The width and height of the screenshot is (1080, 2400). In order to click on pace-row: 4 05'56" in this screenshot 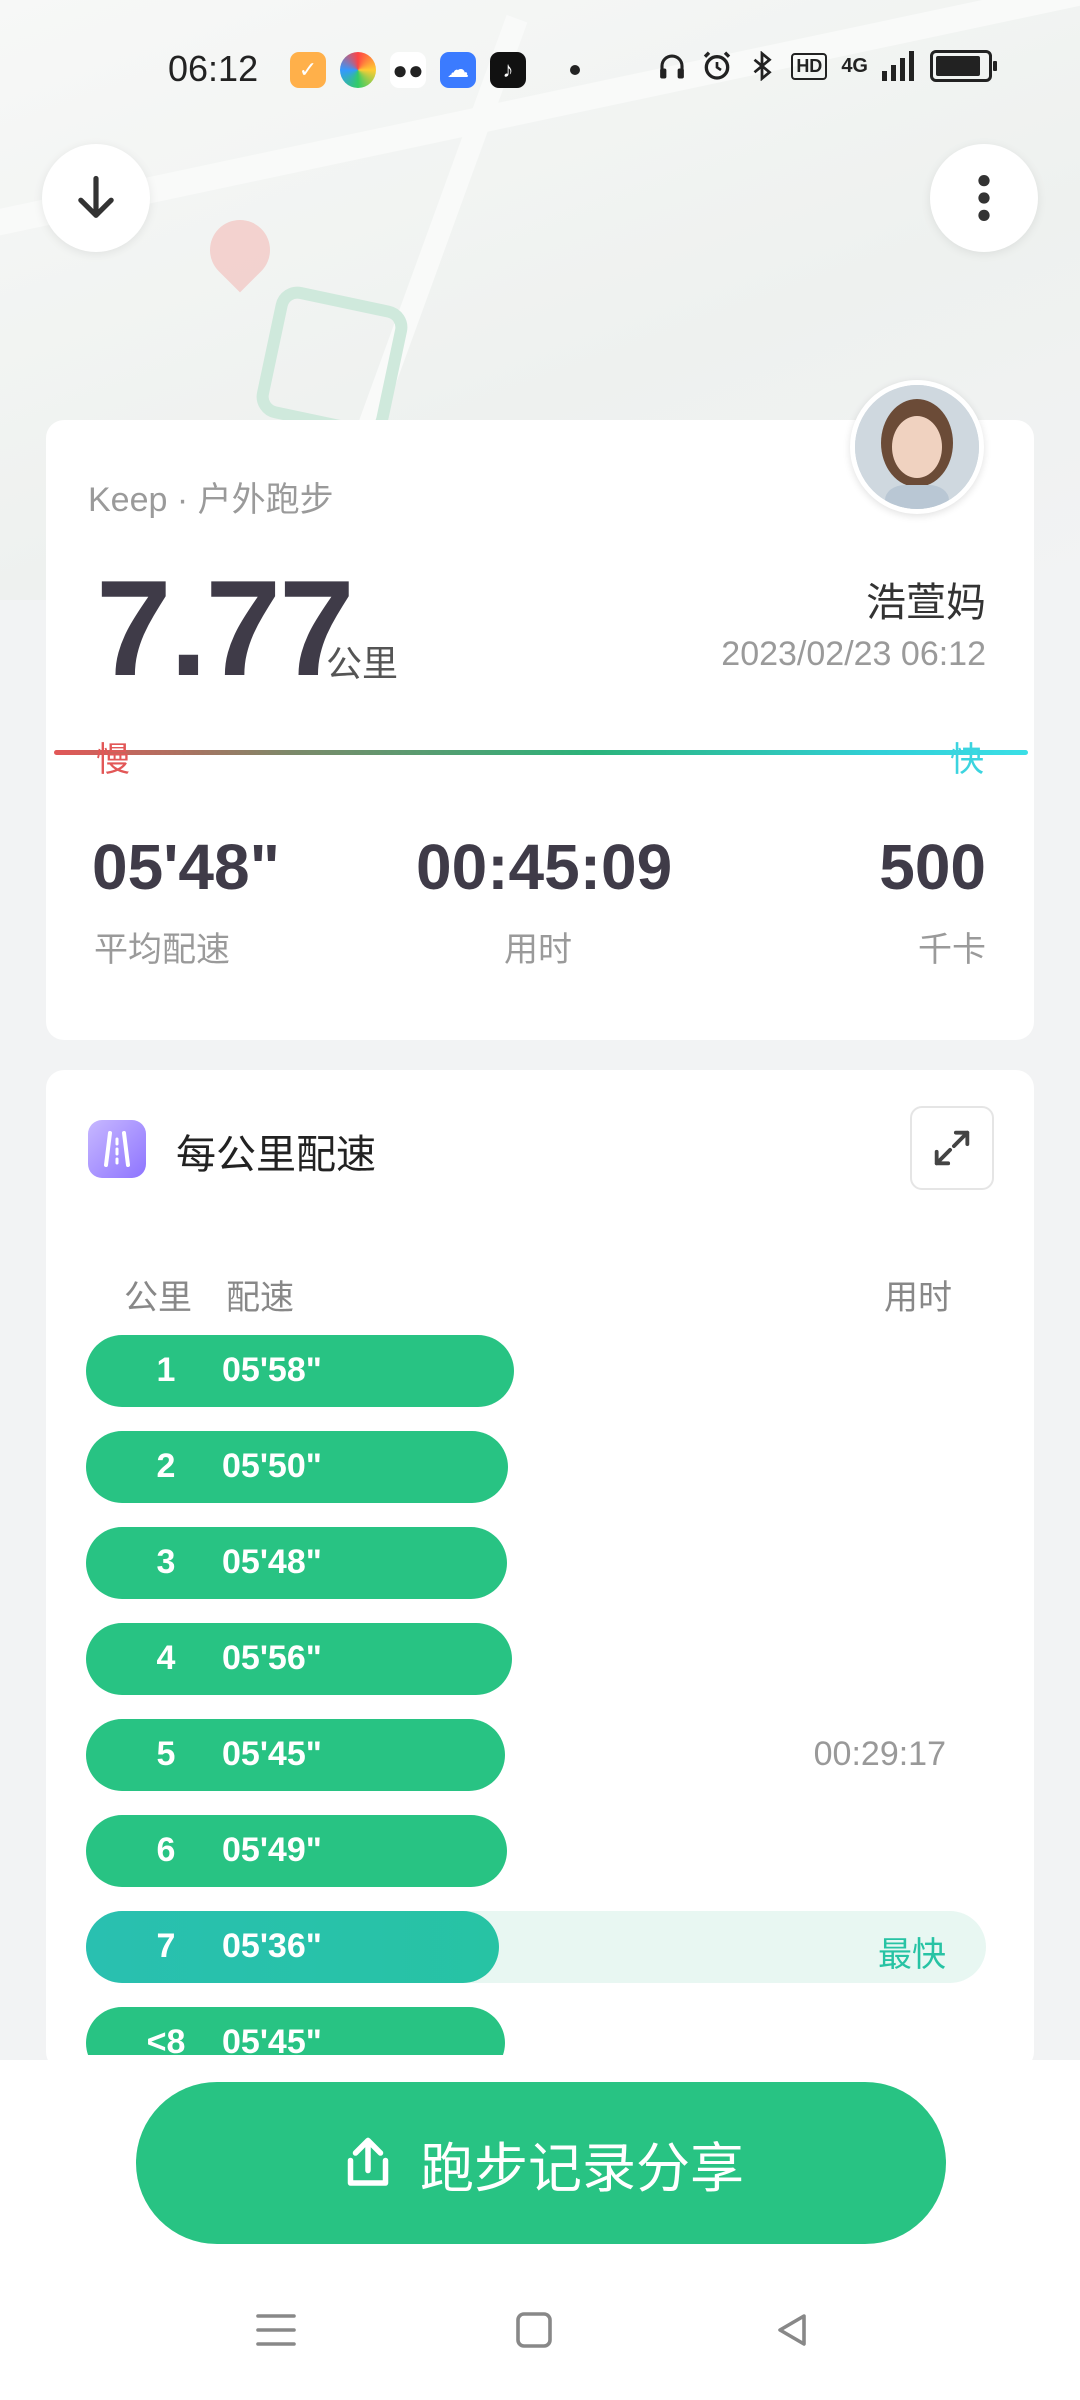, I will do `click(536, 1659)`.